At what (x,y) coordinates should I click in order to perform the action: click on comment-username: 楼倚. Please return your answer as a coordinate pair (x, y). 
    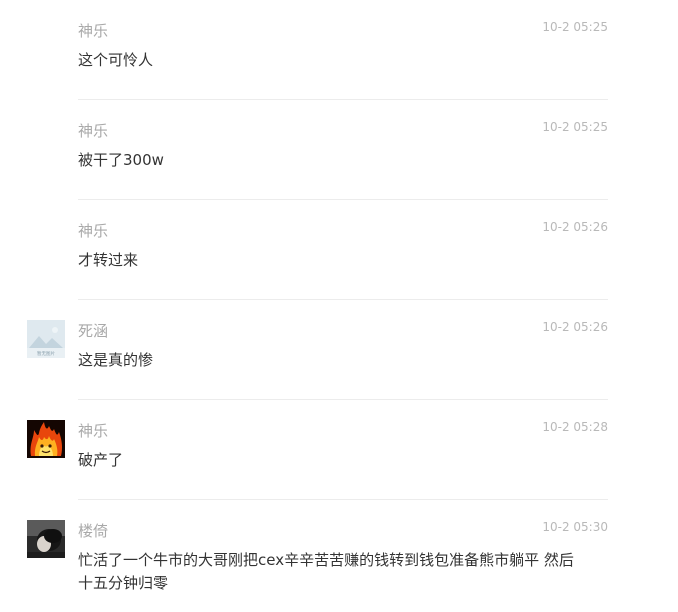
    Looking at the image, I should click on (93, 531).